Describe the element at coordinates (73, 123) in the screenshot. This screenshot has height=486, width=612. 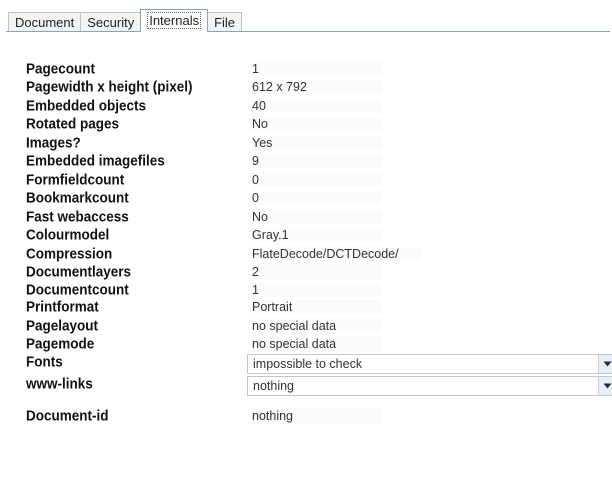
I see `field-label: Rotated pages` at that location.